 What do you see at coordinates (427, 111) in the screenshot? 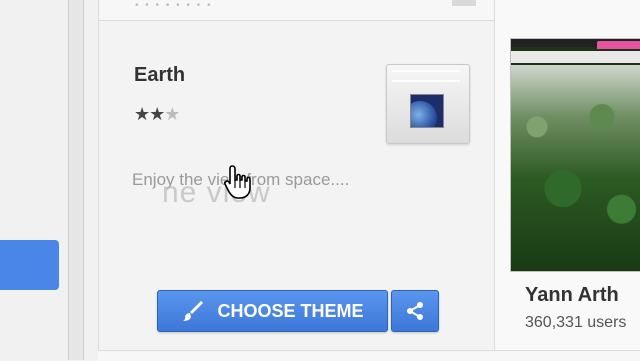
I see `earth-thumbnail` at bounding box center [427, 111].